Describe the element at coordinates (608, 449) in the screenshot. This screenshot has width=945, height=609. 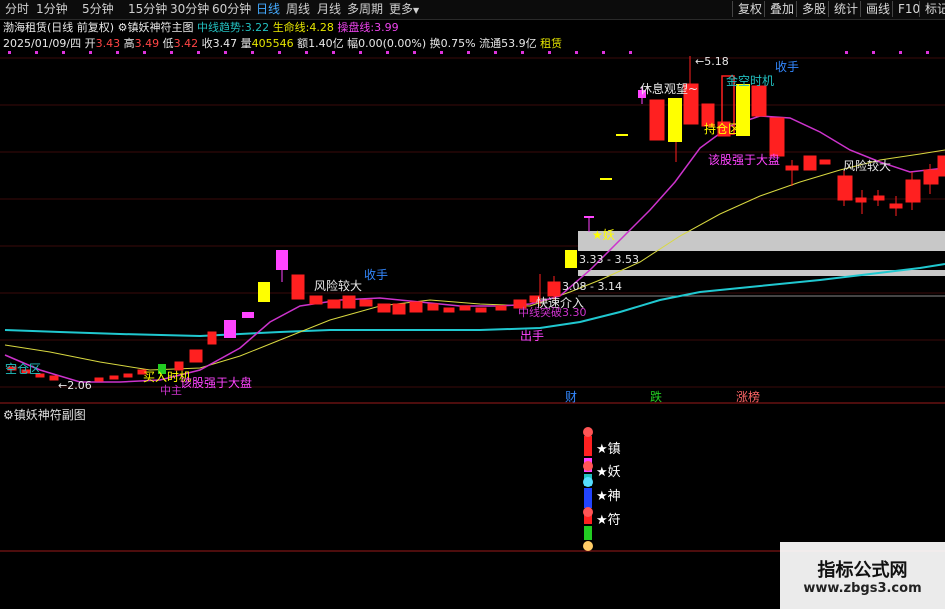
I see `sub-label-zhen: ★镇` at that location.